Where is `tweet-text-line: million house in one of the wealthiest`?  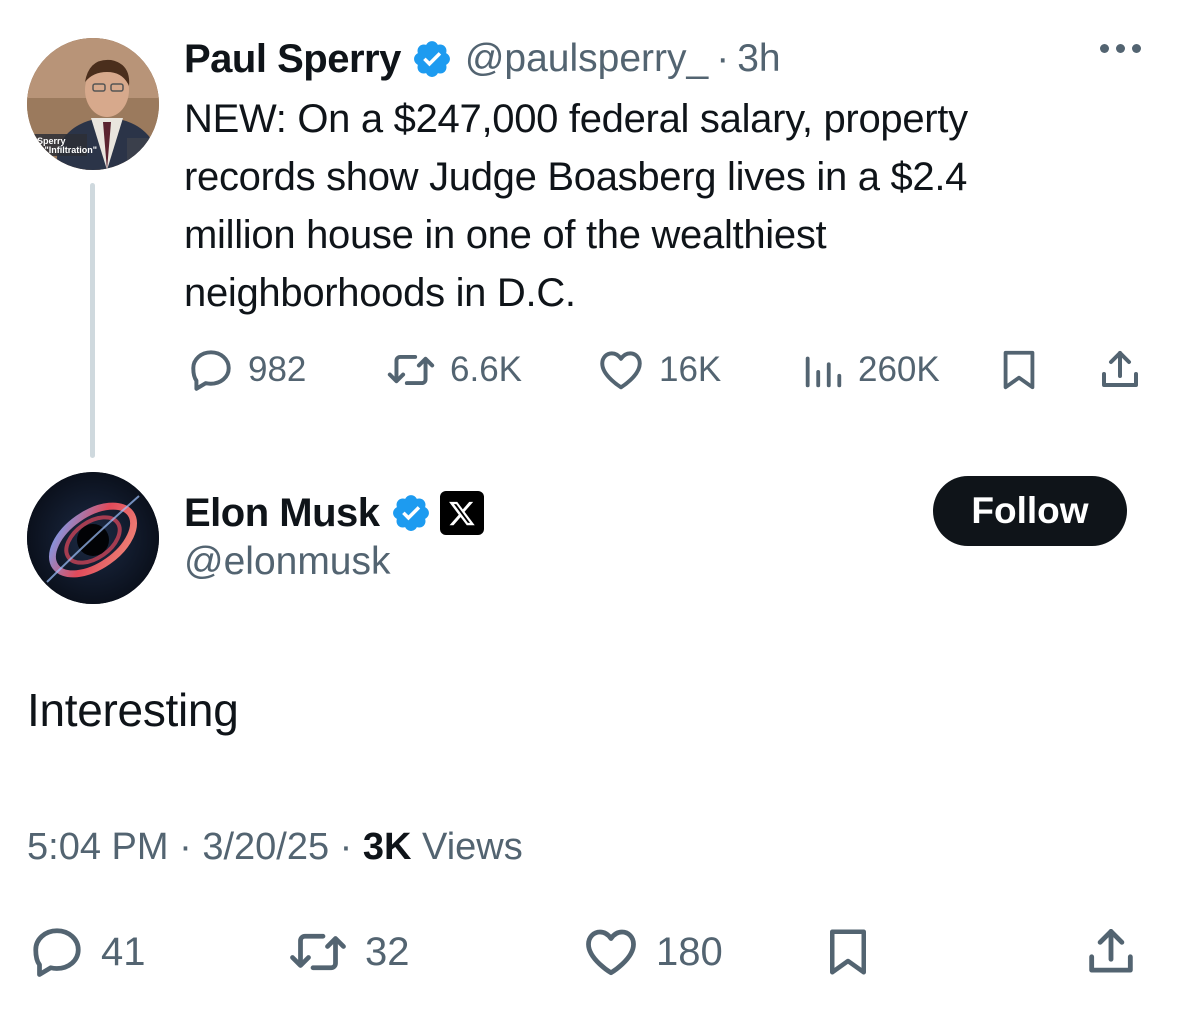 tweet-text-line: million house in one of the wealthiest is located at coordinates (505, 235).